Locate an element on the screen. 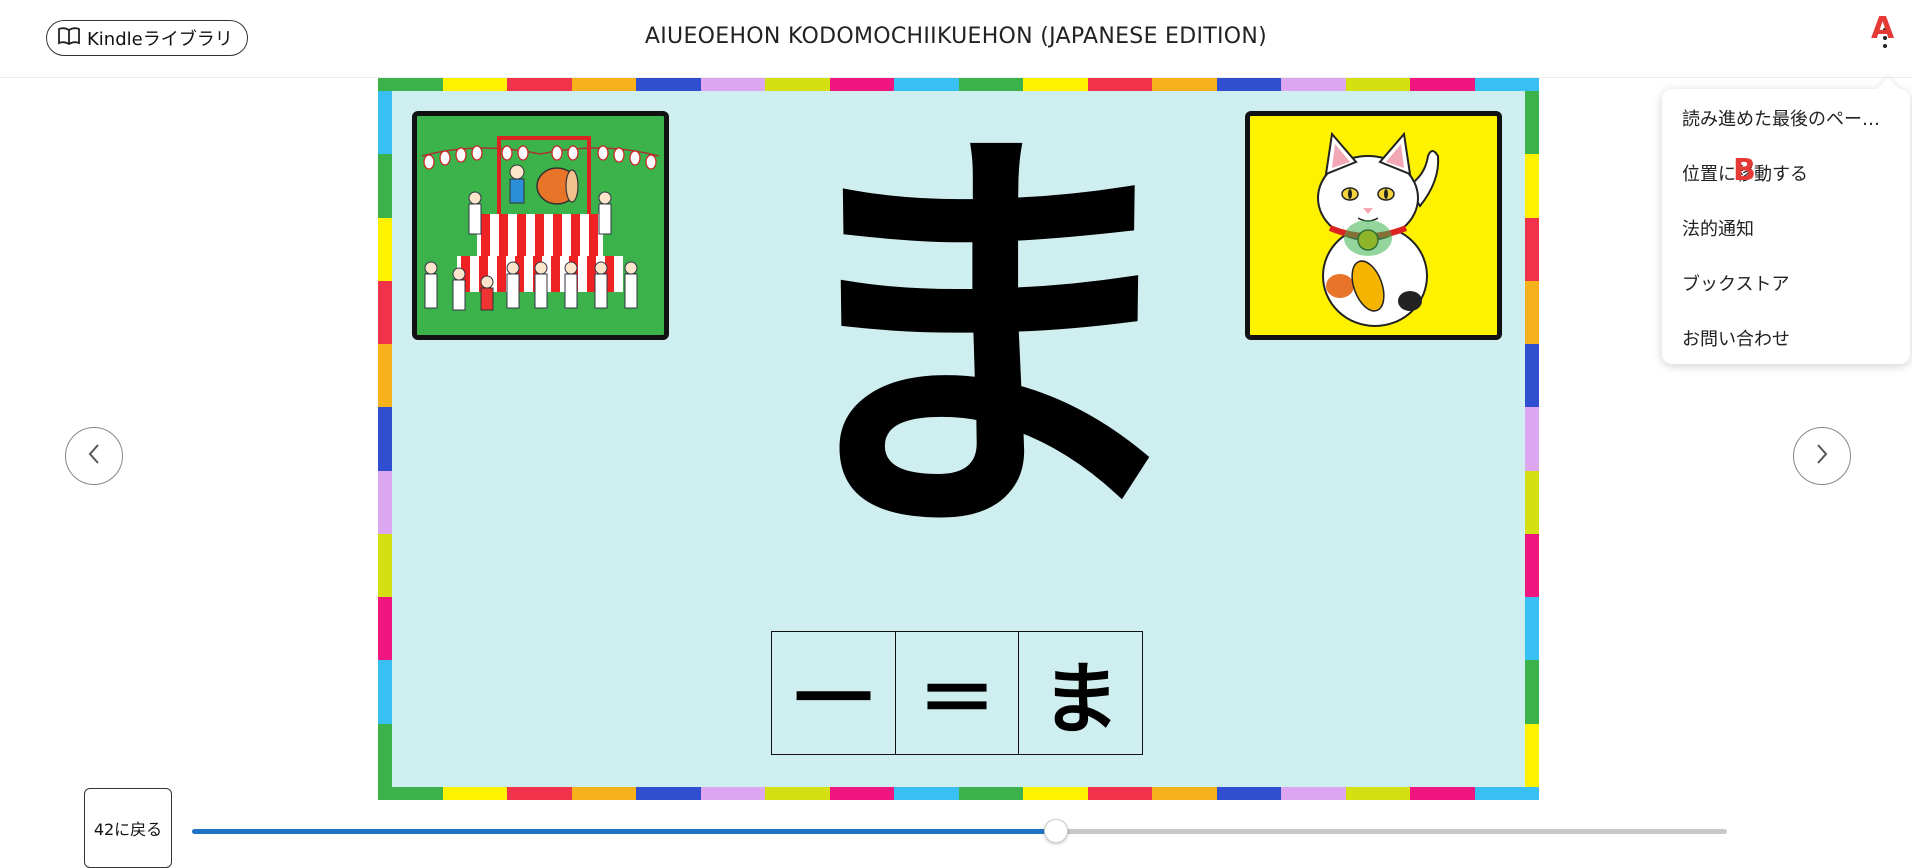 The image size is (1912, 868). stroke-step-2: ＝ is located at coordinates (958, 693).